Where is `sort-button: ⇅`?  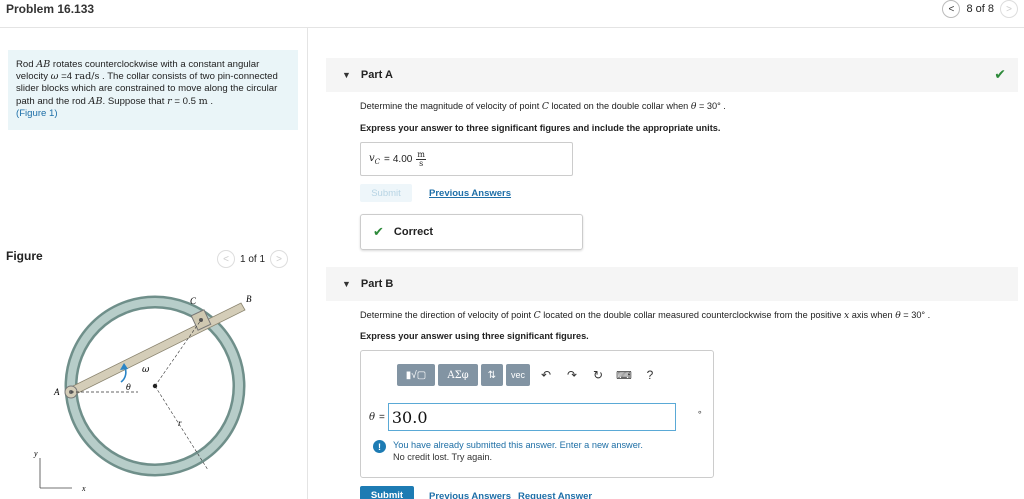 sort-button: ⇅ is located at coordinates (492, 375).